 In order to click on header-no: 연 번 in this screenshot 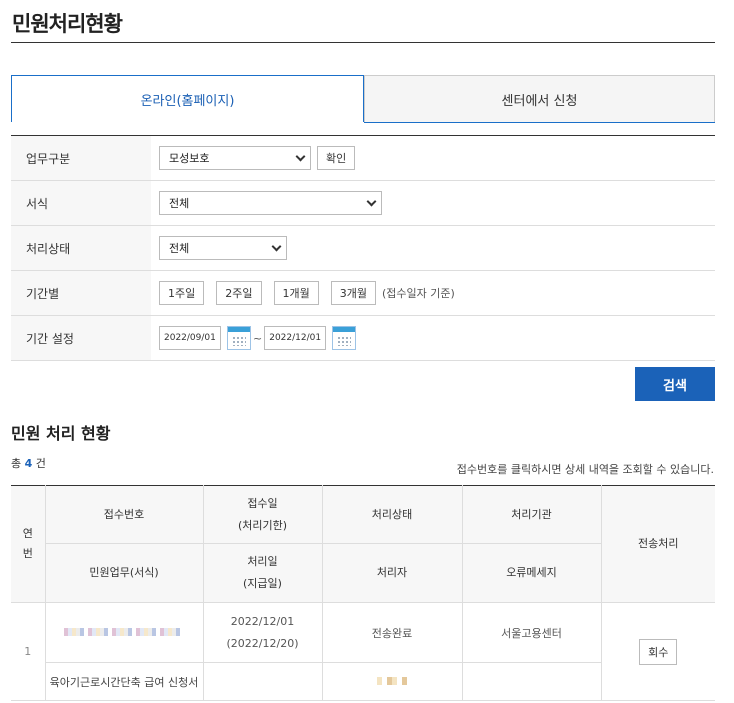, I will do `click(28, 544)`.